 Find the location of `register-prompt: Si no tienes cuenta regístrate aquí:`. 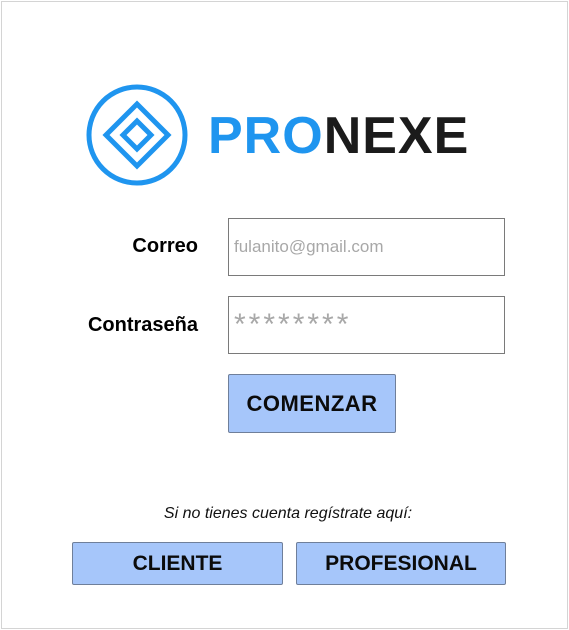

register-prompt: Si no tienes cuenta regístrate aquí: is located at coordinates (288, 513).